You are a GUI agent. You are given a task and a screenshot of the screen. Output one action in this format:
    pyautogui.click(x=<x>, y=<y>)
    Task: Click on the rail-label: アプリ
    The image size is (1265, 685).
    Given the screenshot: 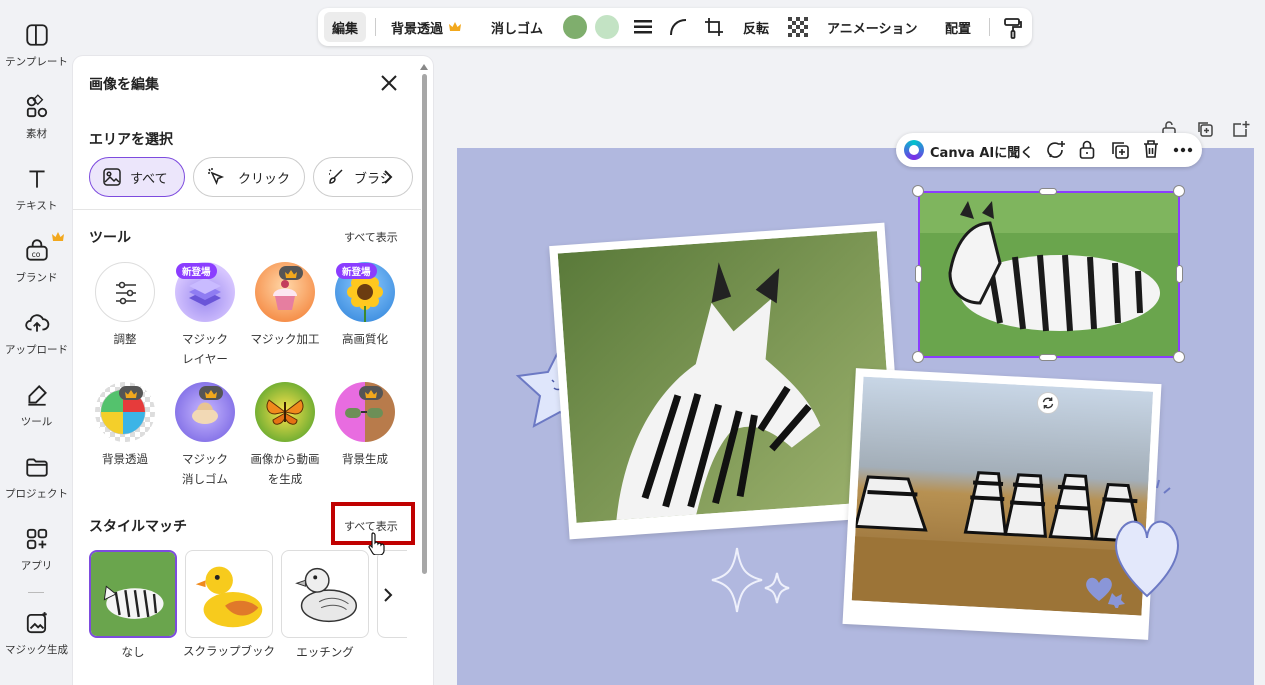 What is the action you would take?
    pyautogui.click(x=36, y=566)
    